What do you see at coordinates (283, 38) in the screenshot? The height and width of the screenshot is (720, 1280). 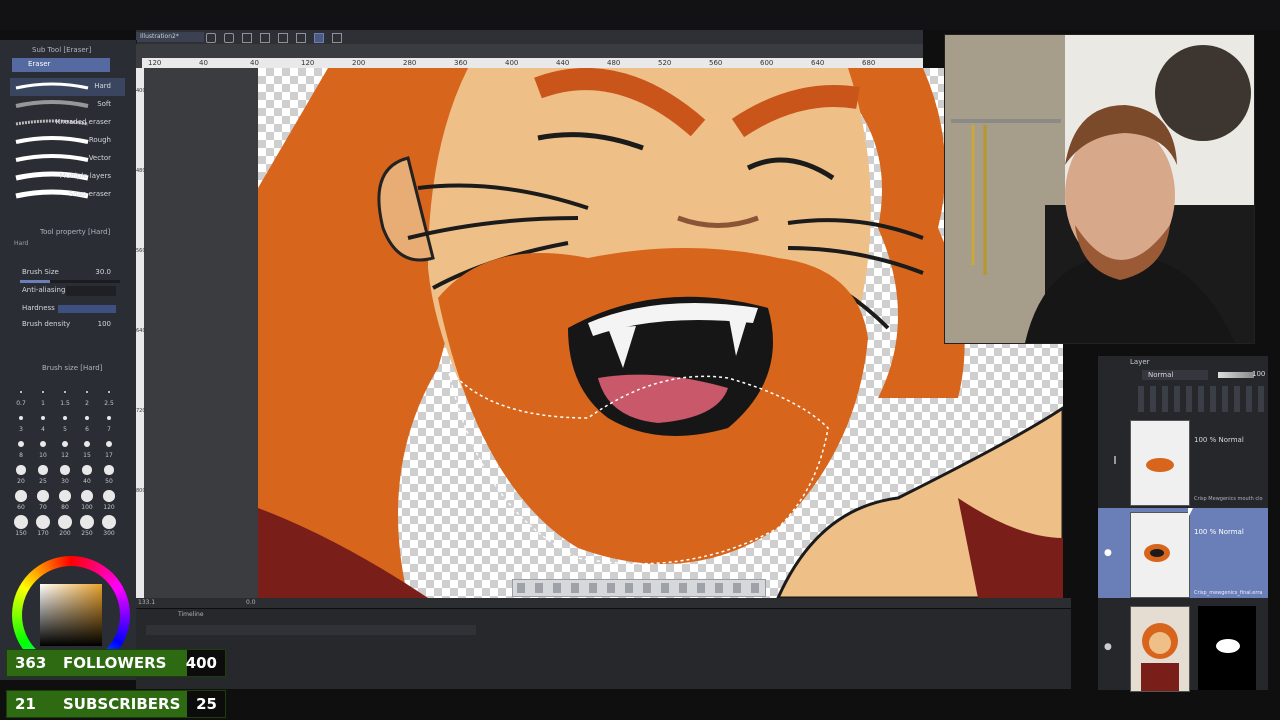 I see `transform-icon` at bounding box center [283, 38].